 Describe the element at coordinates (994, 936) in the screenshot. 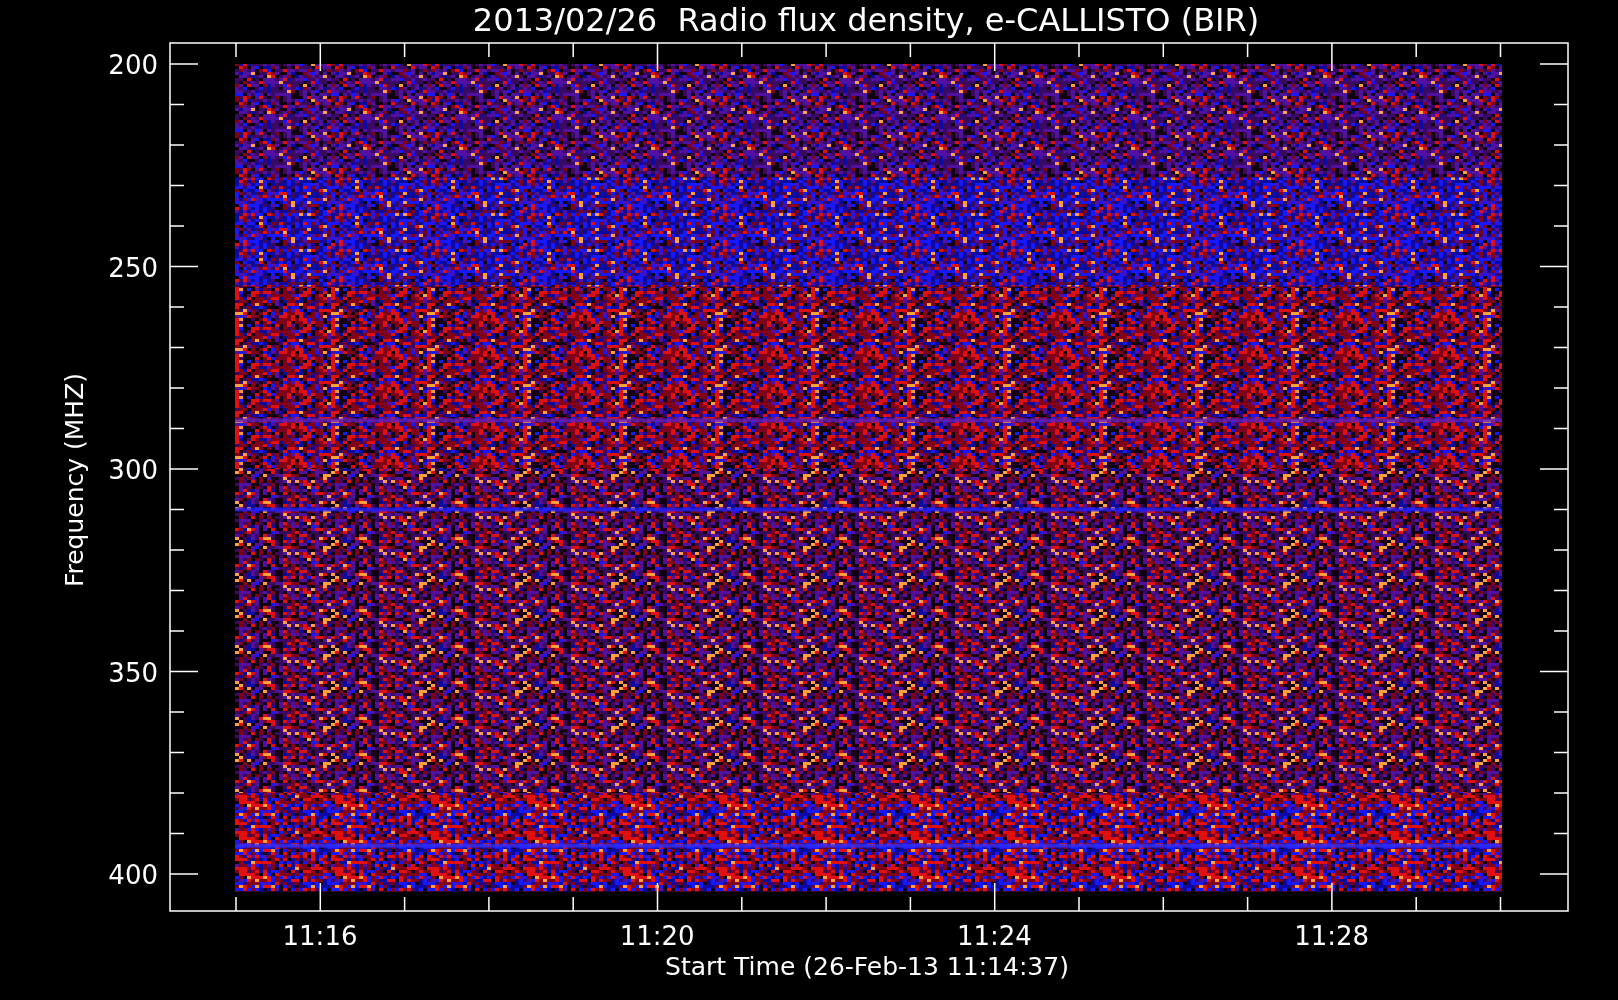

I see `x-tick-label: 11:24` at that location.